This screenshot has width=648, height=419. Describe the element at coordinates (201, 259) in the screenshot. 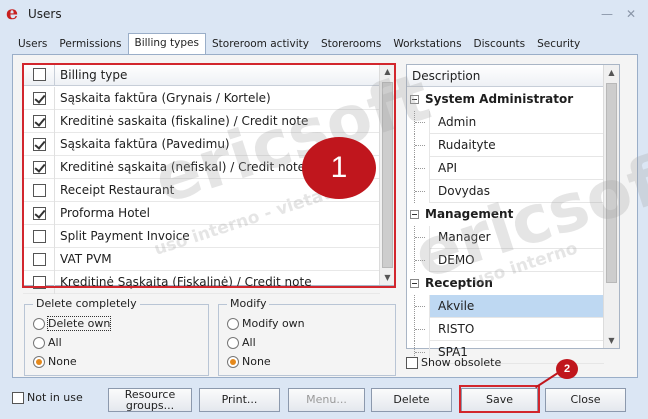

I see `billing-type-row: VAT PVM` at that location.